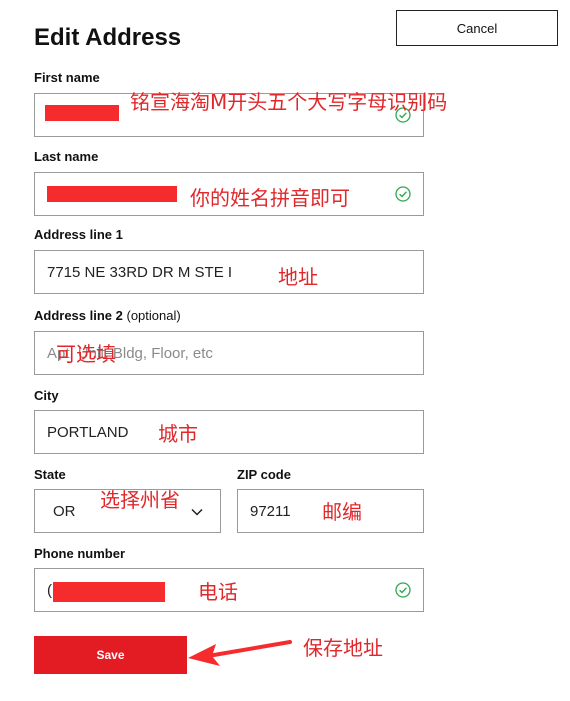 The image size is (570, 701). Describe the element at coordinates (178, 434) in the screenshot. I see `annotation-city: 城市` at that location.